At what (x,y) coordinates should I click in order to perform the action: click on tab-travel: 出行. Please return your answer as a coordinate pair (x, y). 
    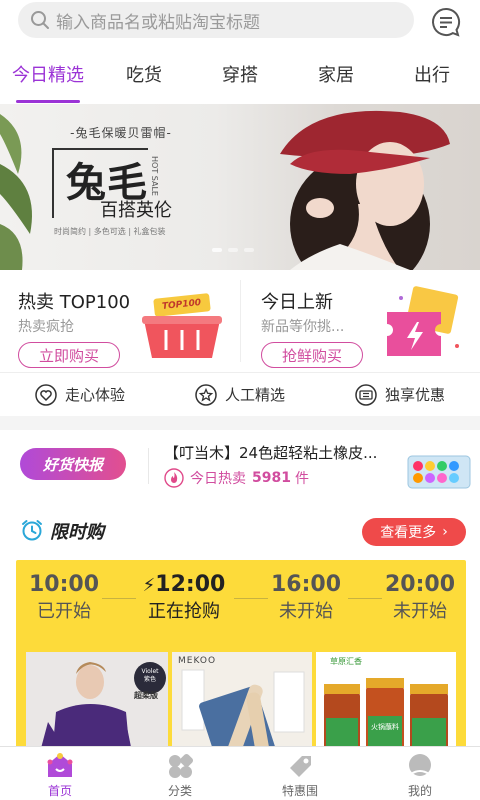
    Looking at the image, I should click on (432, 74).